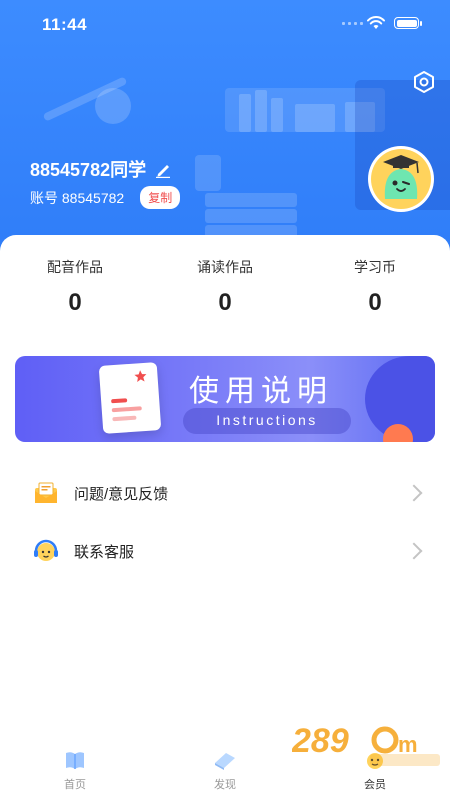 The image size is (450, 800). I want to click on username-row: 88545782同学, so click(101, 169).